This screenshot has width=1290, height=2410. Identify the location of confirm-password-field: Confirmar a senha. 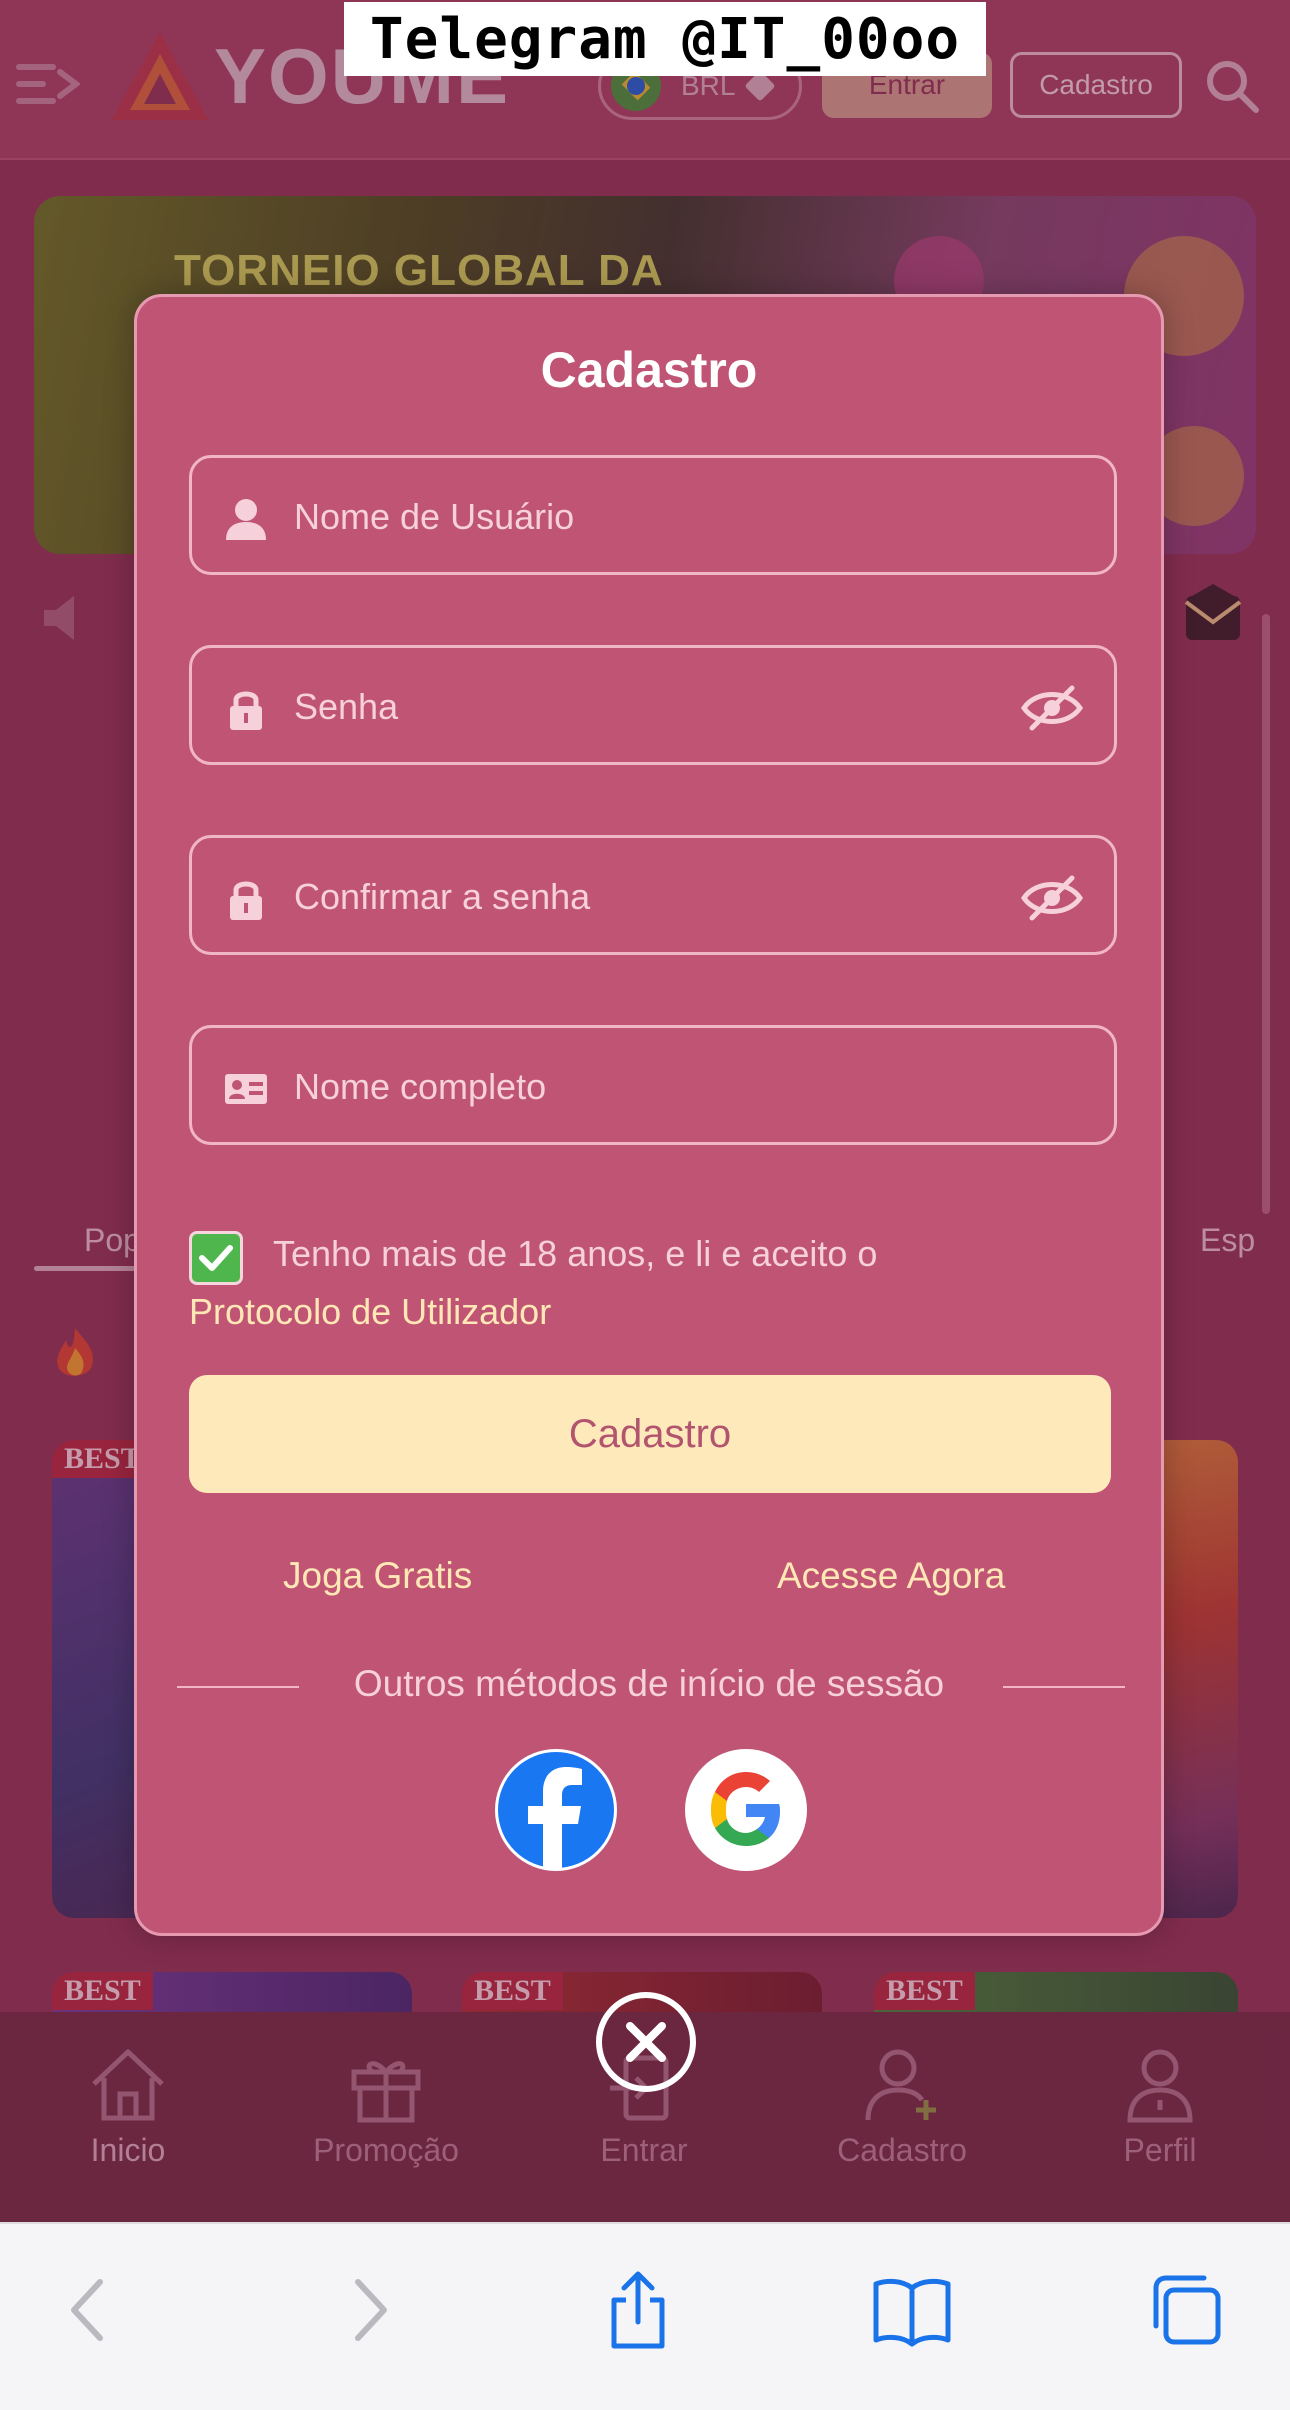
(653, 895).